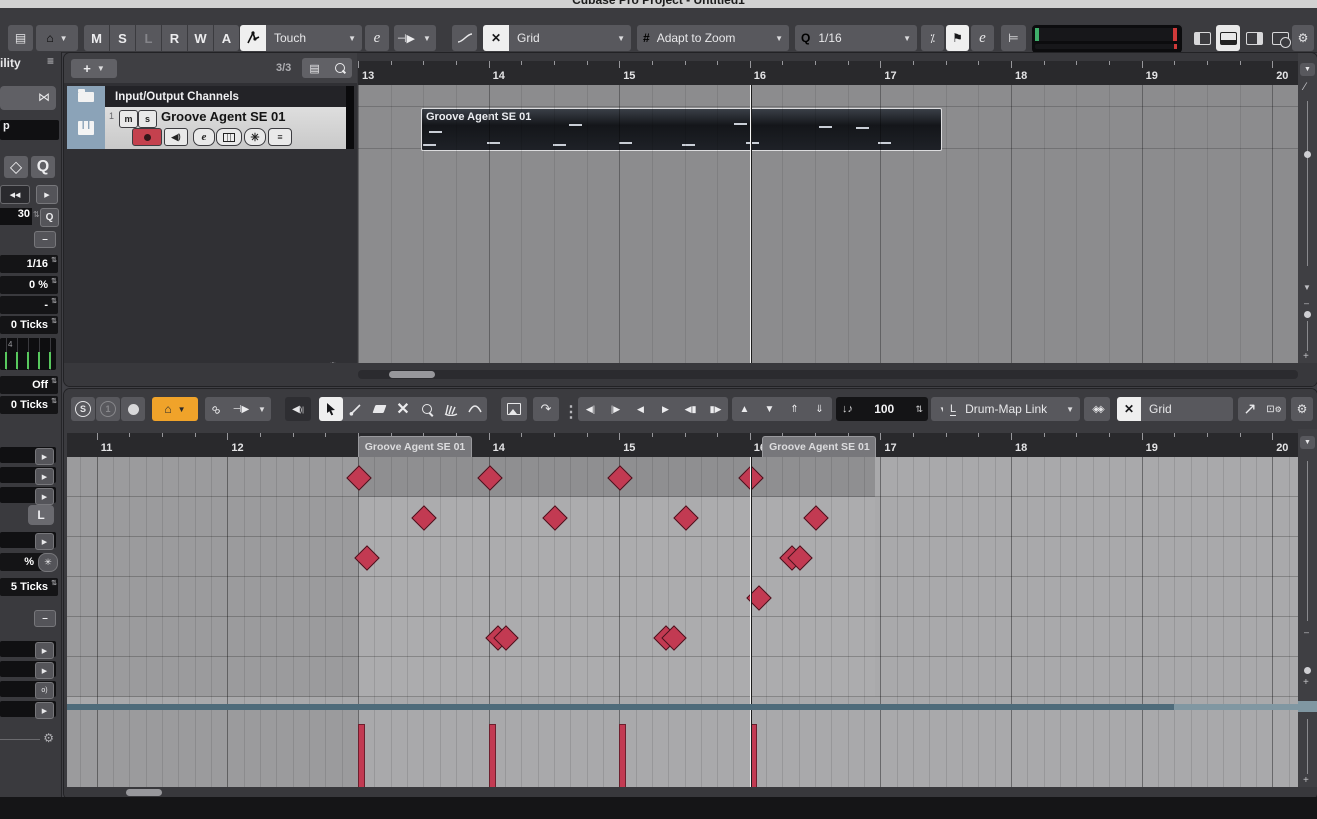 The height and width of the screenshot is (819, 1317). Describe the element at coordinates (1097, 409) in the screenshot. I see `drum-visibility-button: ◈◈` at that location.